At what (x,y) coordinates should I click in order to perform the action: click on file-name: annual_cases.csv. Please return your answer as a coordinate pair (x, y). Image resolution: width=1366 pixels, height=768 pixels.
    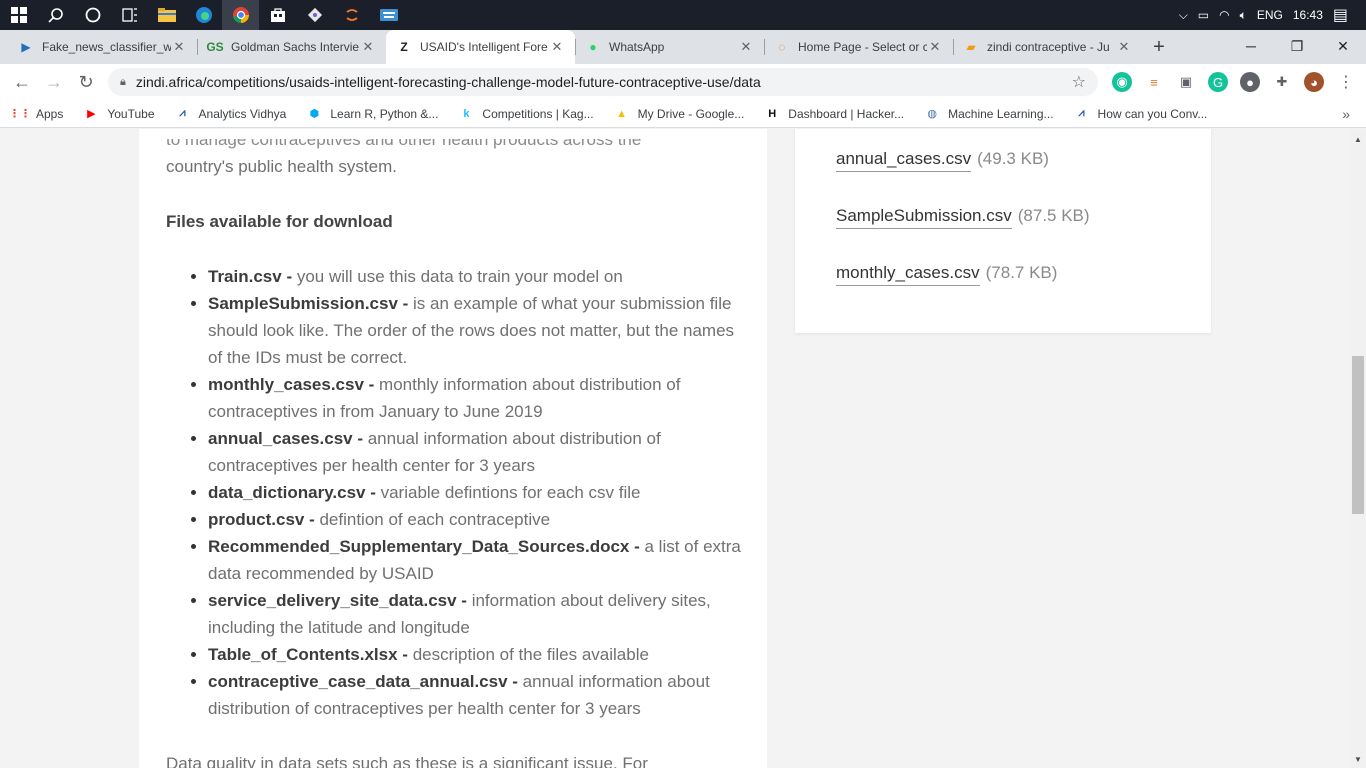
    Looking at the image, I should click on (280, 438).